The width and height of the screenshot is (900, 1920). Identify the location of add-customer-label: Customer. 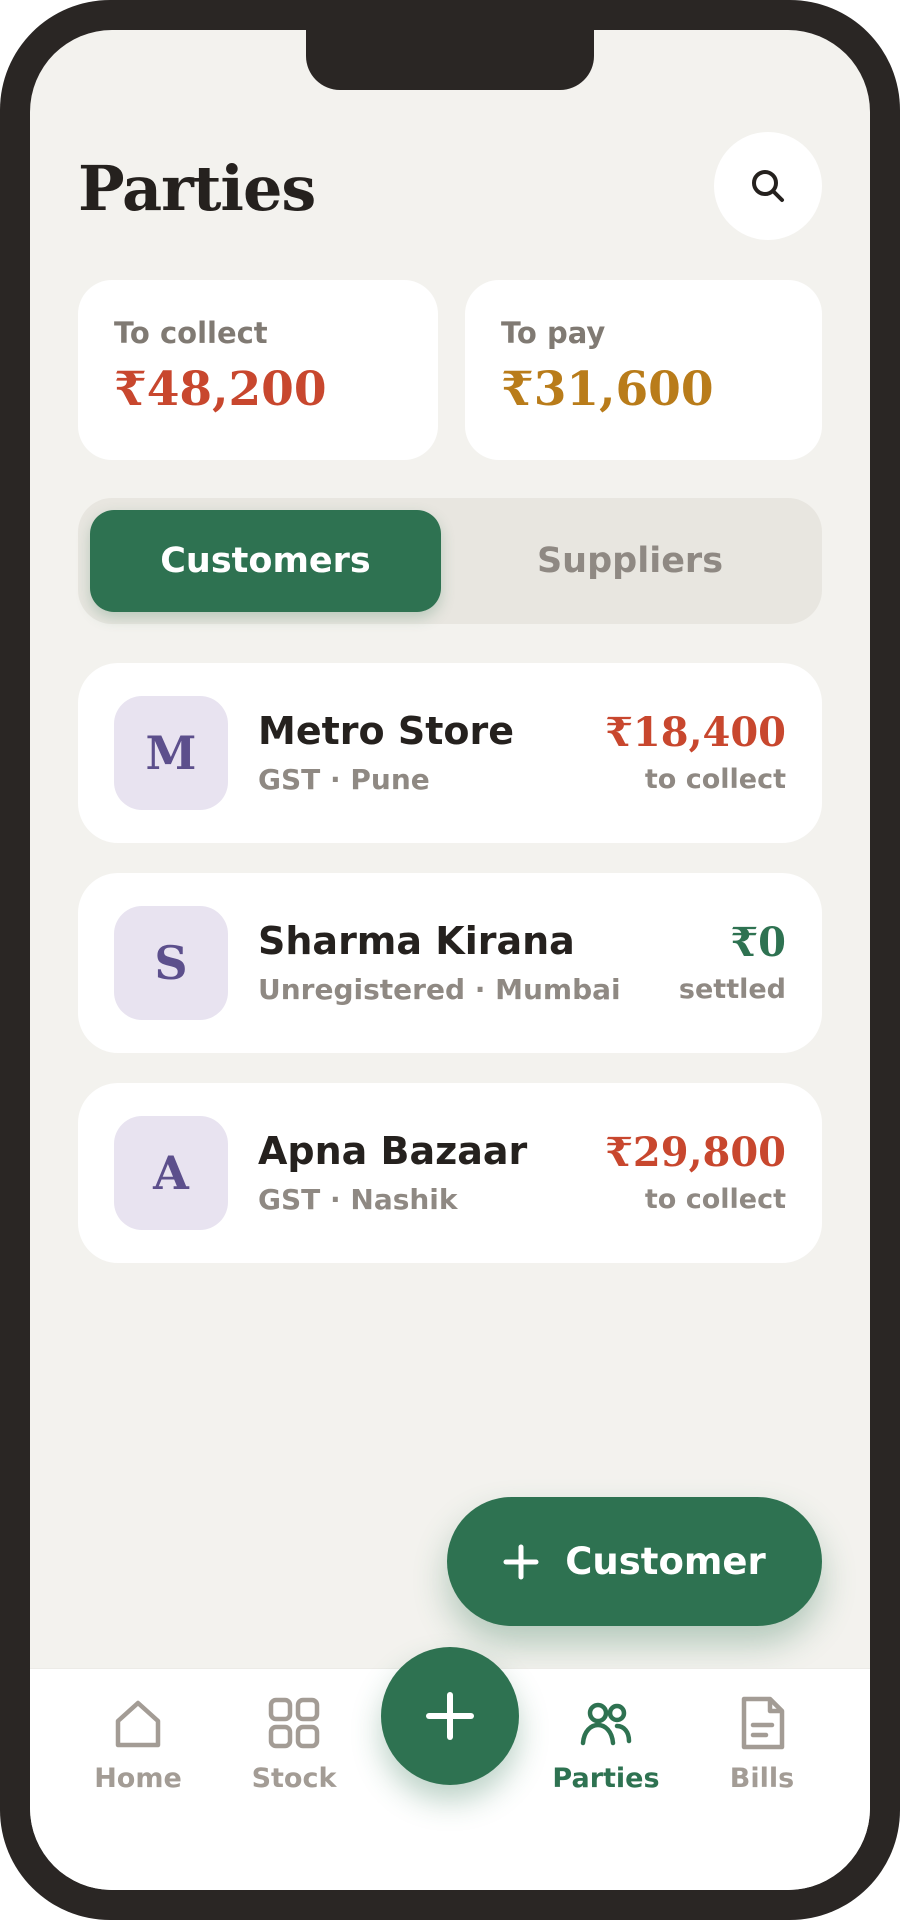
(665, 1561).